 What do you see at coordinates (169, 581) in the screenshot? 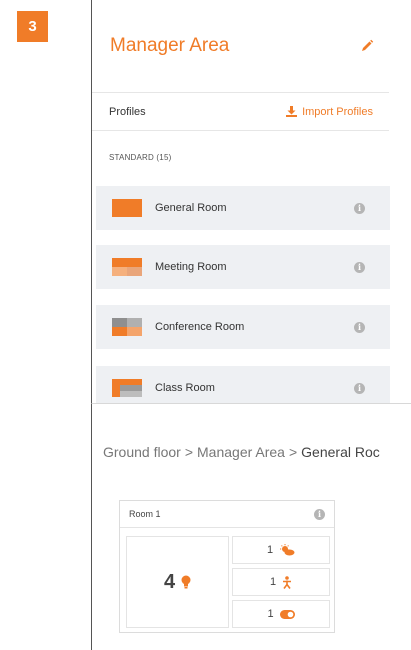
I see `lights-count: 4` at bounding box center [169, 581].